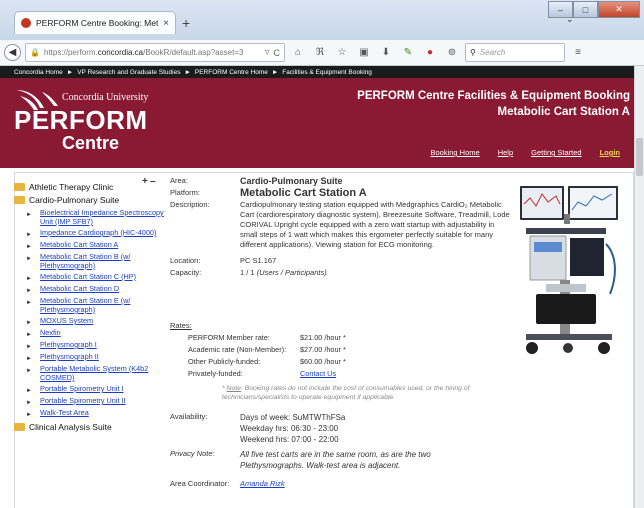 Image resolution: width=644 pixels, height=508 pixels. What do you see at coordinates (560, 9) in the screenshot?
I see `minimize-button: –` at bounding box center [560, 9].